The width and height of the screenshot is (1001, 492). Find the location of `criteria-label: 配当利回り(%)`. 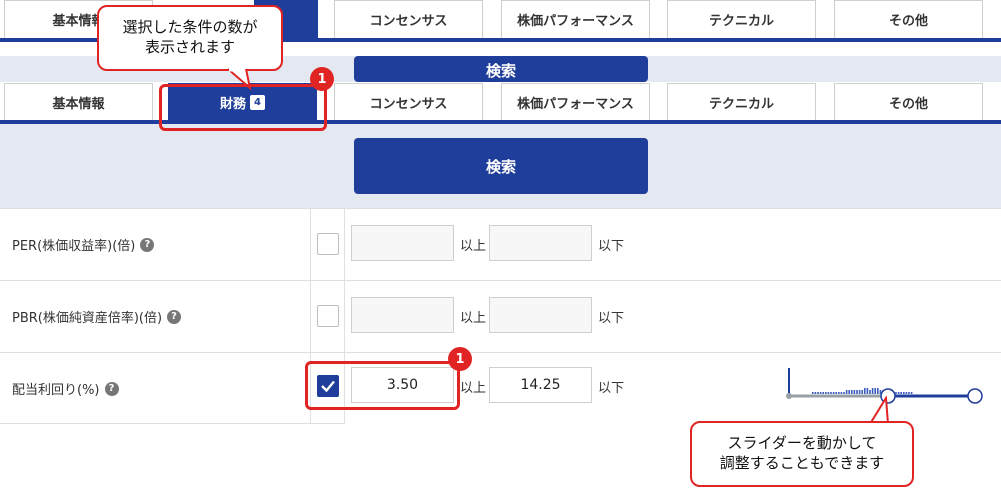

criteria-label: 配当利回り(%) is located at coordinates (56, 390).